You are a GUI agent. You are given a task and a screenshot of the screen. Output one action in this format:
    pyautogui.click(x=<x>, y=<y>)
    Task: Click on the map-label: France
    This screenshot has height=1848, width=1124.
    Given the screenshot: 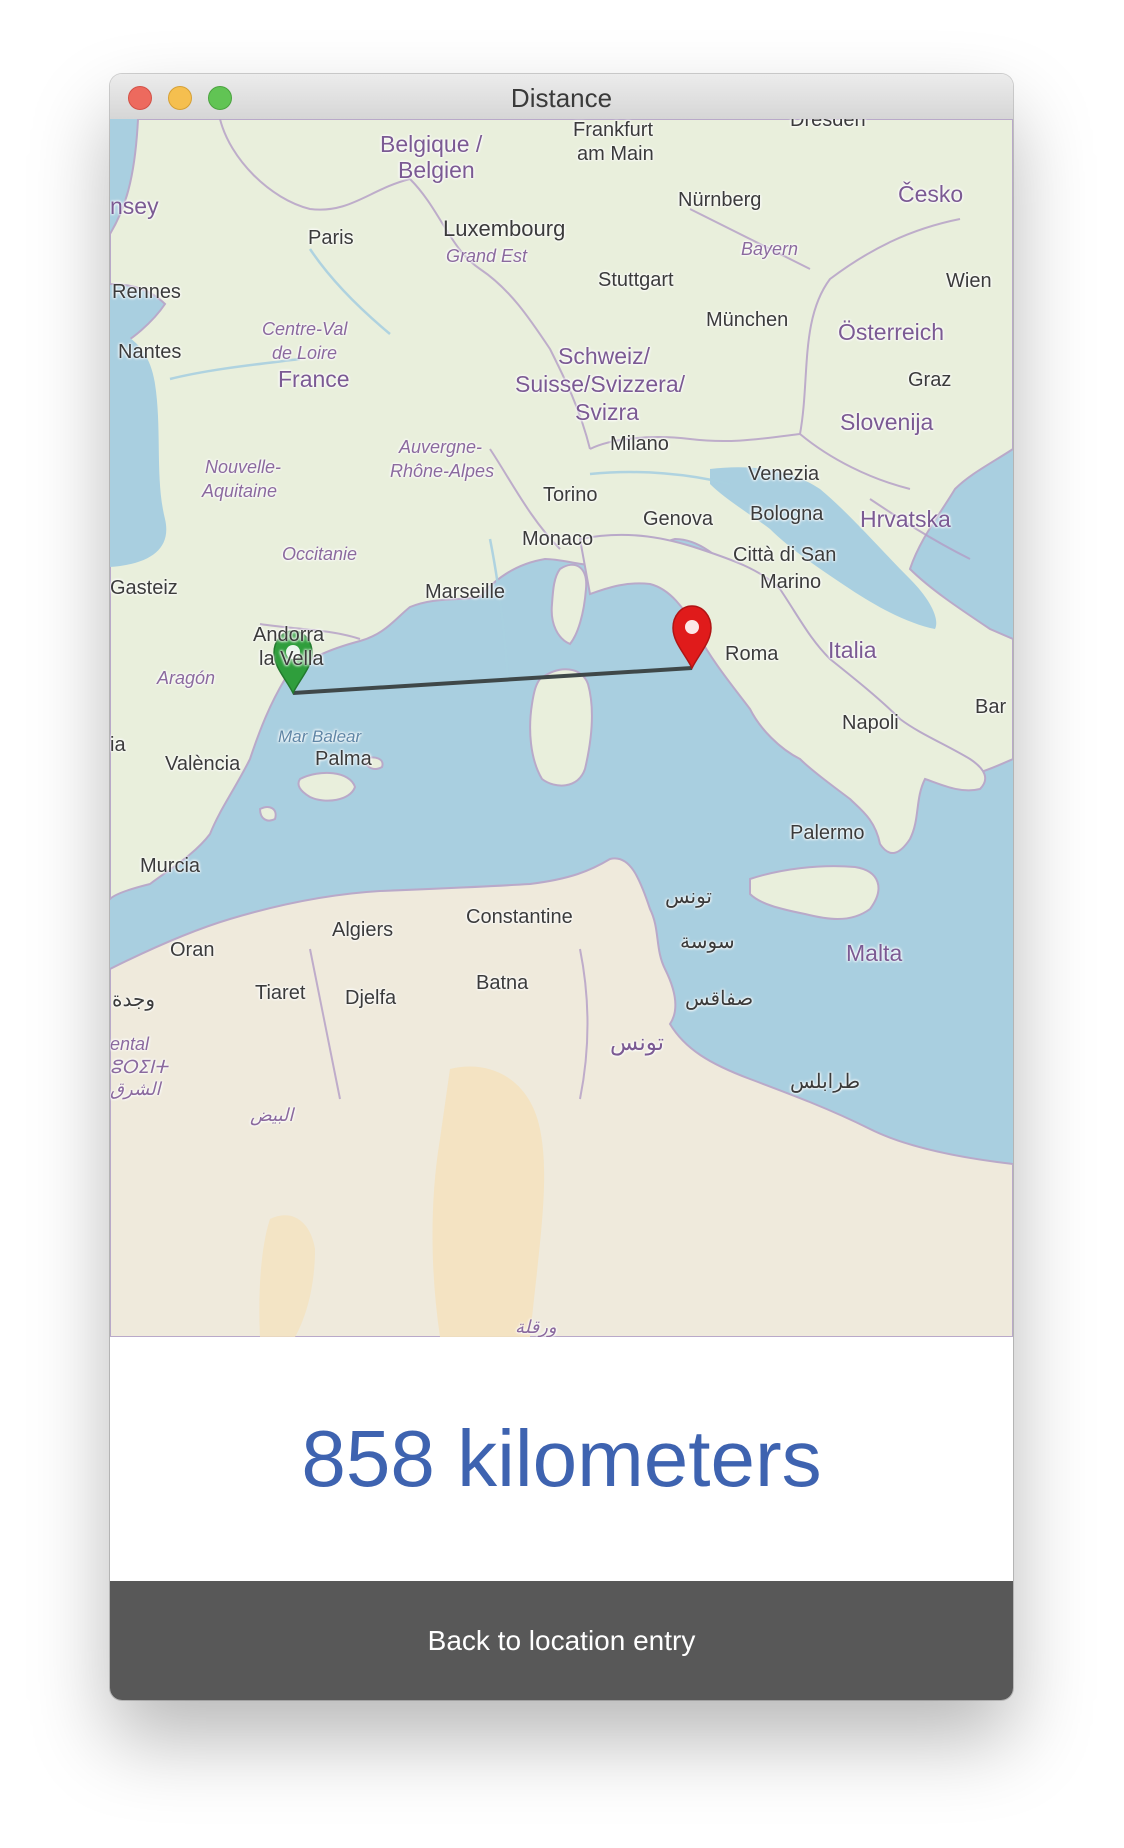 What is the action you would take?
    pyautogui.click(x=314, y=379)
    